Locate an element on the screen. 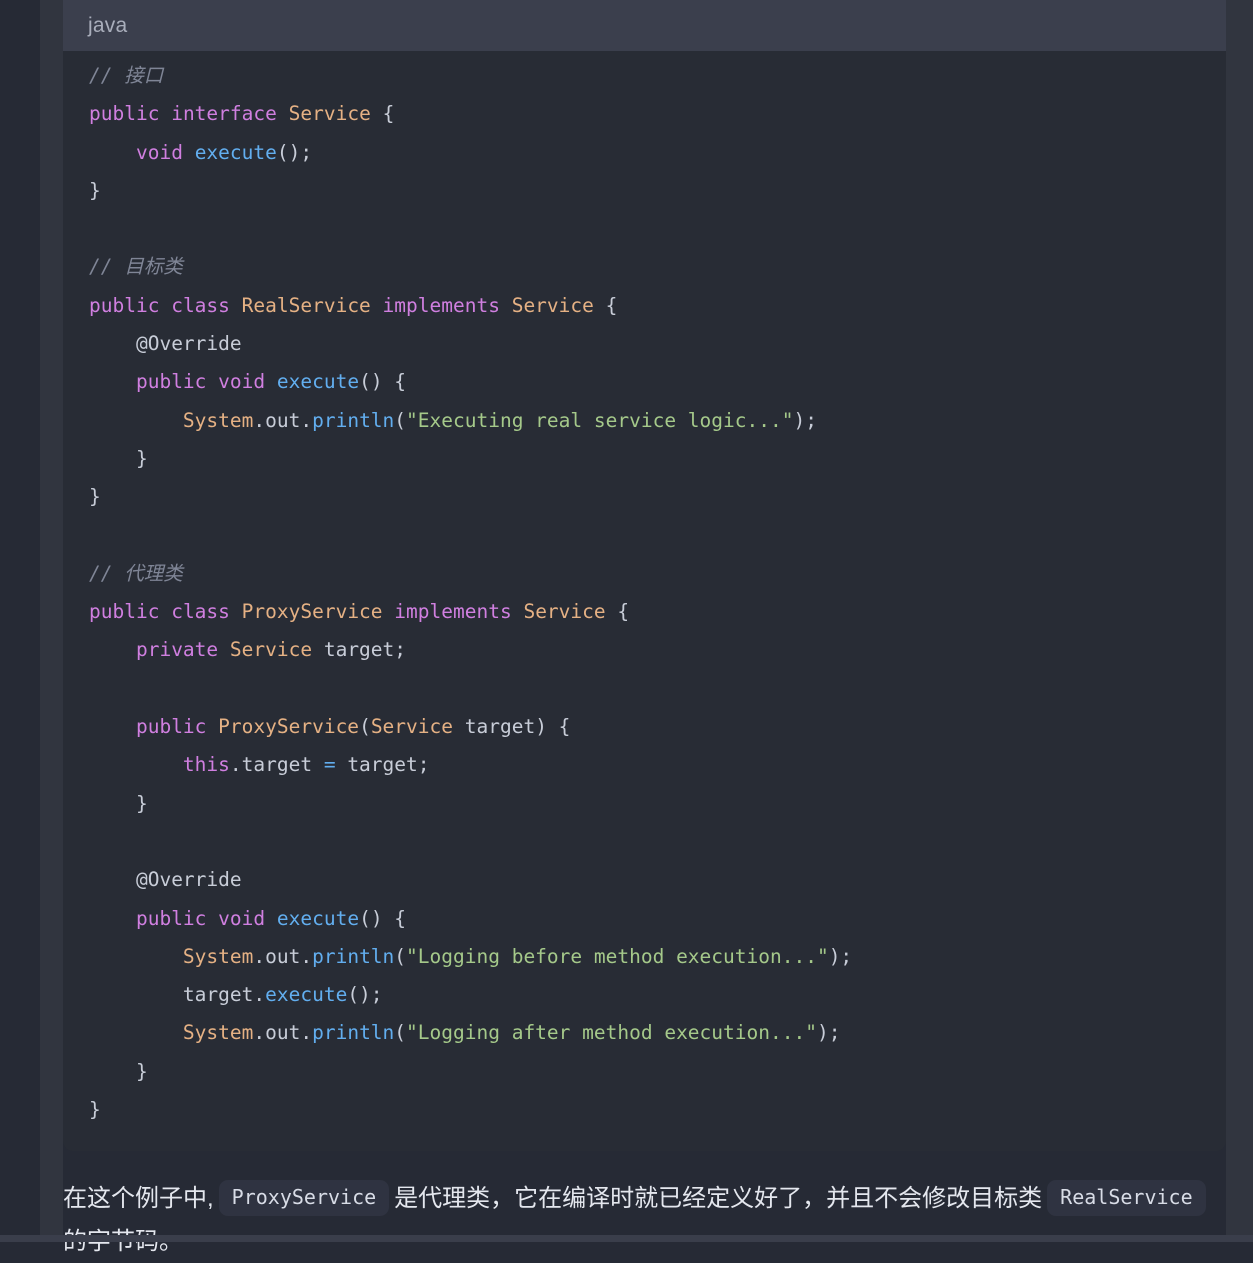  code-token-punc: ) { is located at coordinates (553, 727).